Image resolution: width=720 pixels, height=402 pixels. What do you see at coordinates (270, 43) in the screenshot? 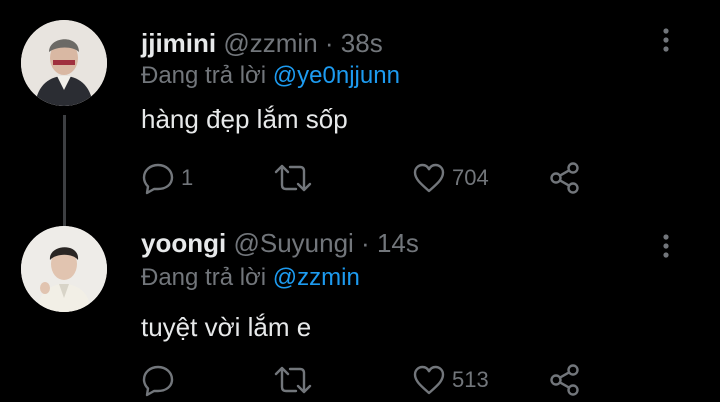
I see `user-handle: @zzmin` at bounding box center [270, 43].